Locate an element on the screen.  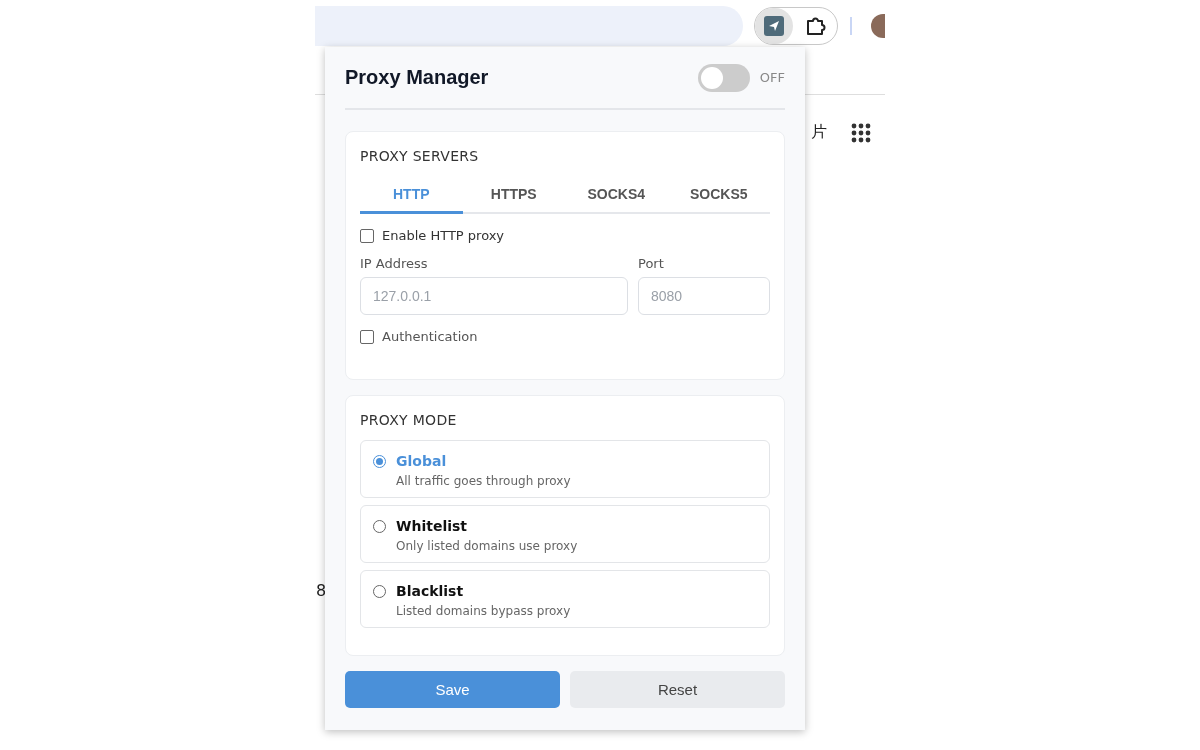
port-field: 8080 is located at coordinates (704, 296).